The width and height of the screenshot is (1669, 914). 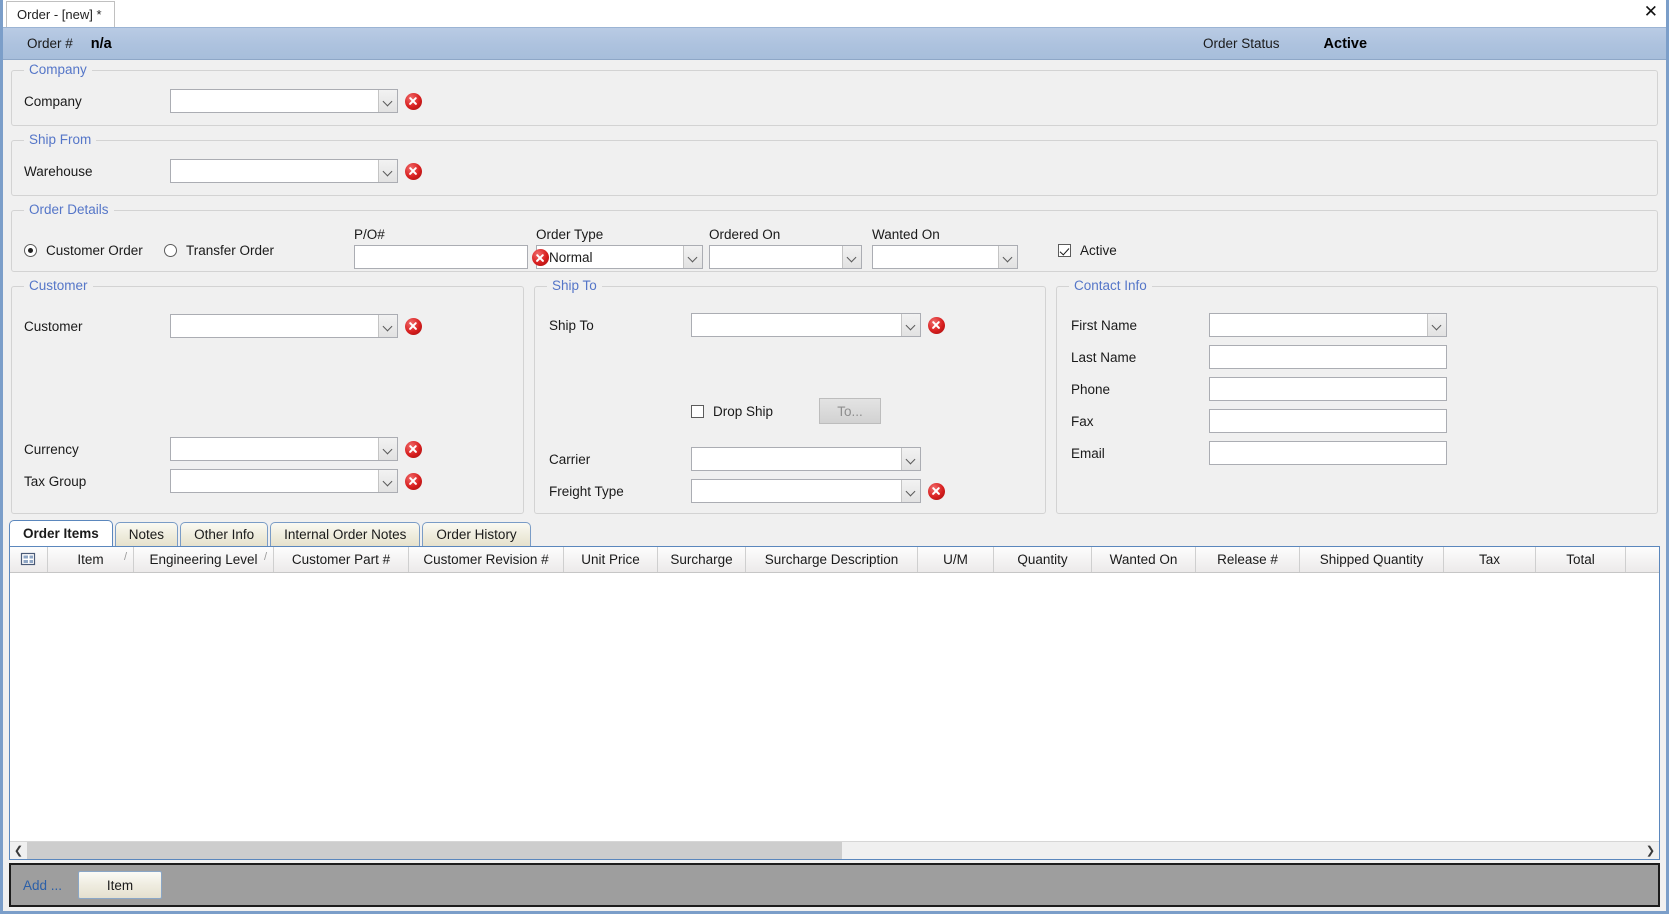 I want to click on customer-group-title: Customer, so click(x=58, y=285).